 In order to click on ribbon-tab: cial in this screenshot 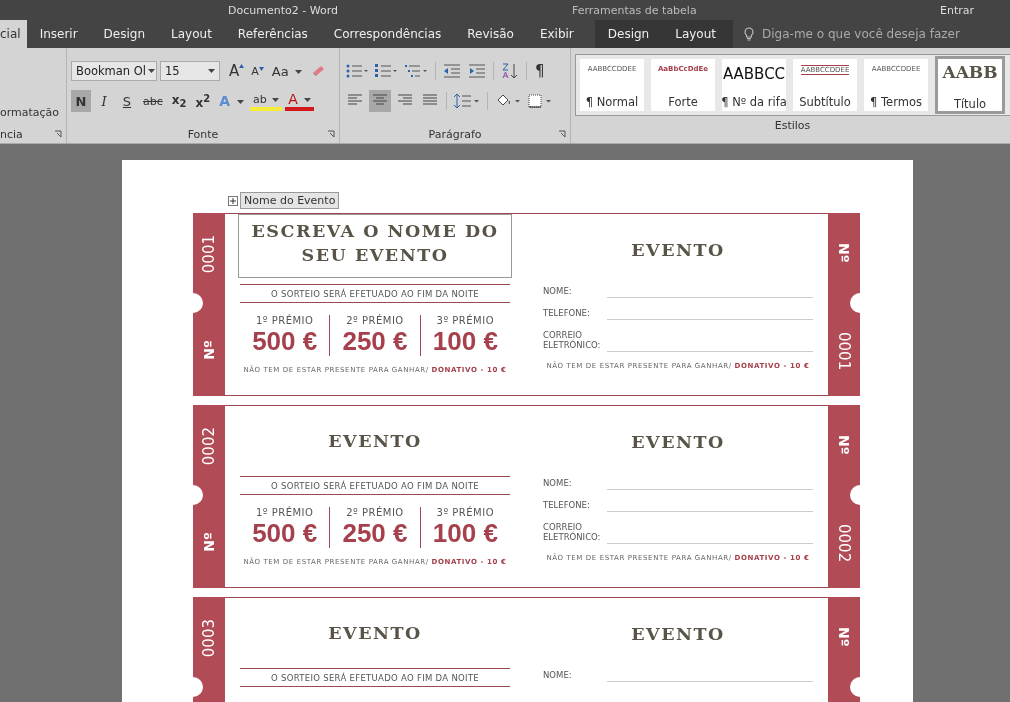, I will do `click(13, 34)`.